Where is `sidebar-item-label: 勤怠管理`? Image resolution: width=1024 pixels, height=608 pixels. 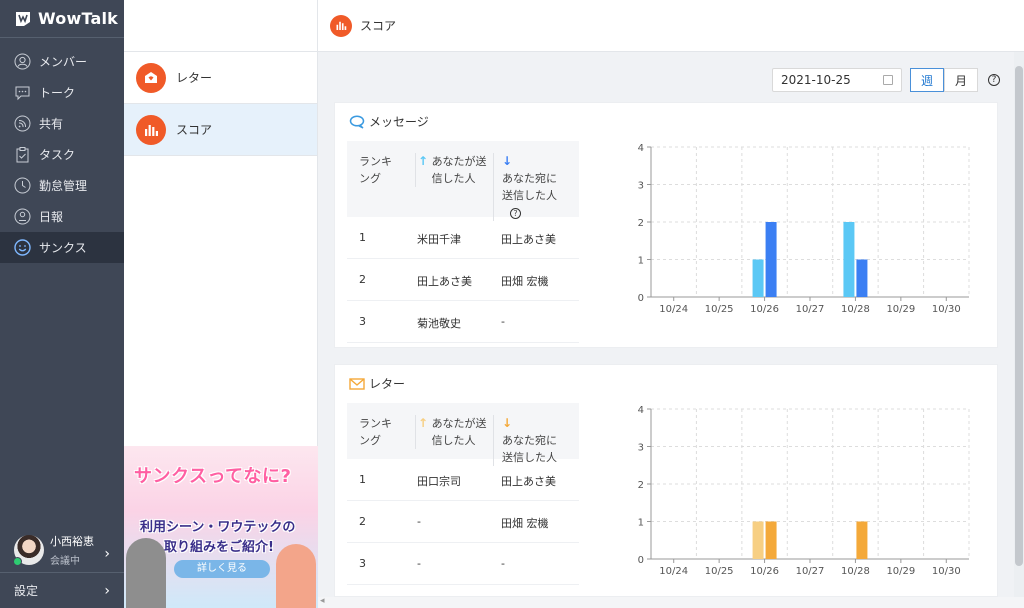 sidebar-item-label: 勤怠管理 is located at coordinates (63, 186).